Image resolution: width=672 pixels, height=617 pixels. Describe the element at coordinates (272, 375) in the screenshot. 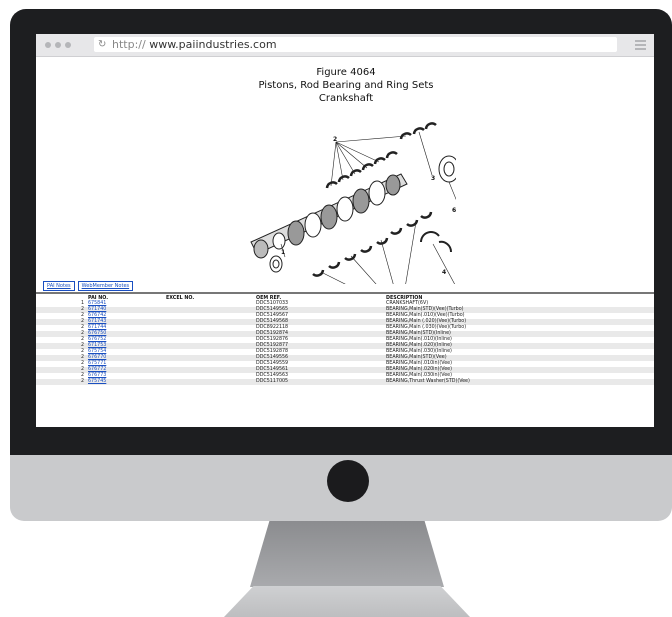

I see `oem-ref-cell: DDC5149563` at that location.